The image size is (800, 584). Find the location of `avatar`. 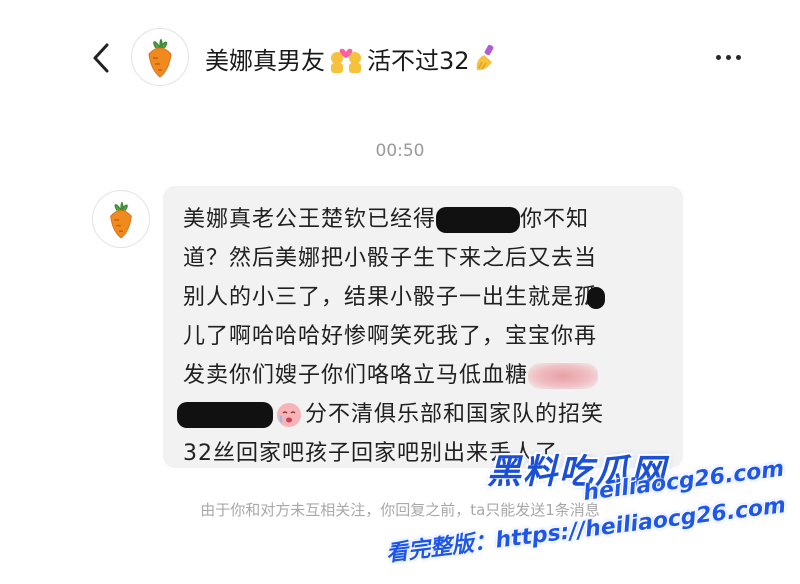

avatar is located at coordinates (160, 57).